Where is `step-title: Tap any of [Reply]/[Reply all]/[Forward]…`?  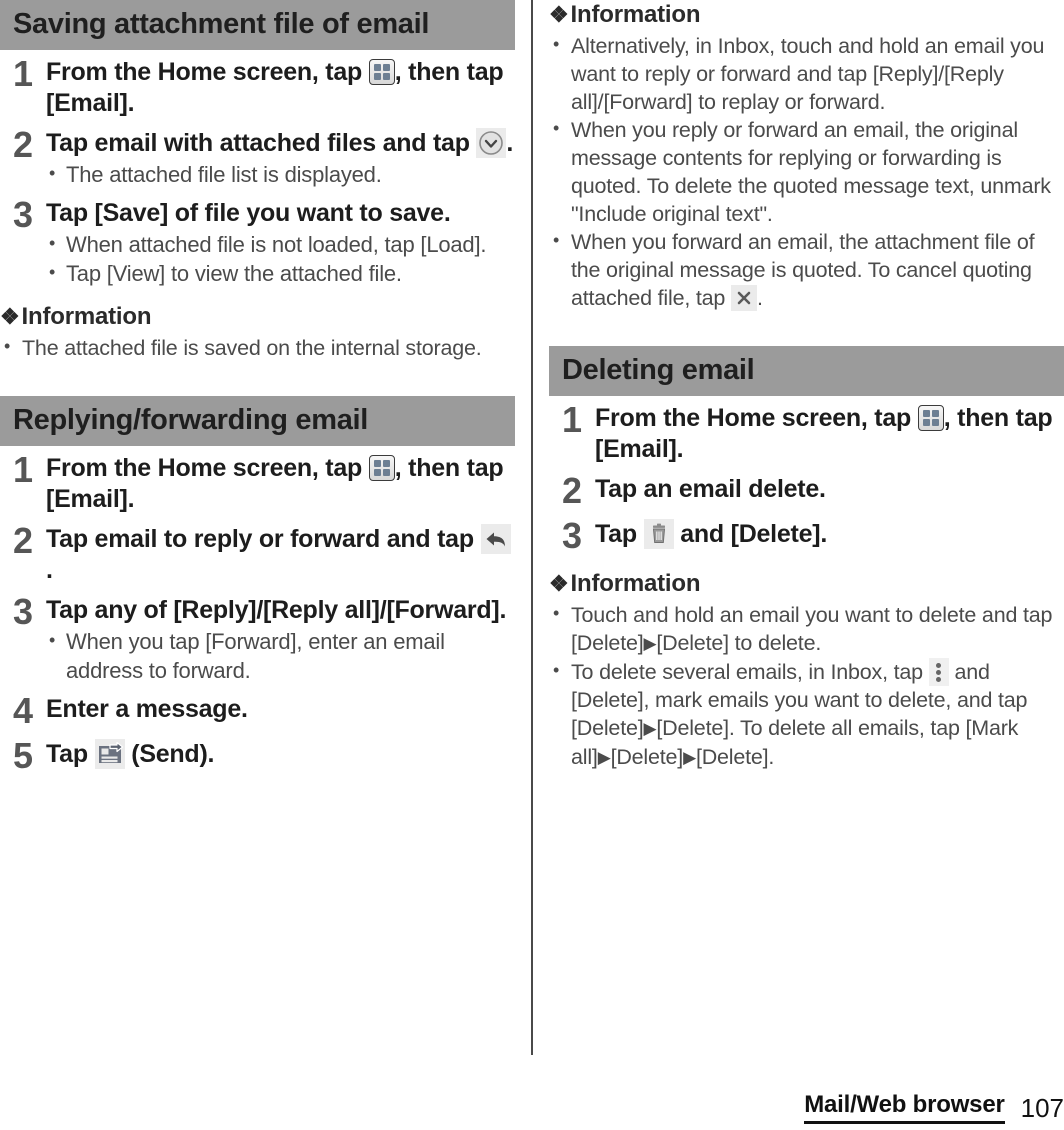
step-title: Tap any of [Reply]/[Reply all]/[Forward]… is located at coordinates (276, 610).